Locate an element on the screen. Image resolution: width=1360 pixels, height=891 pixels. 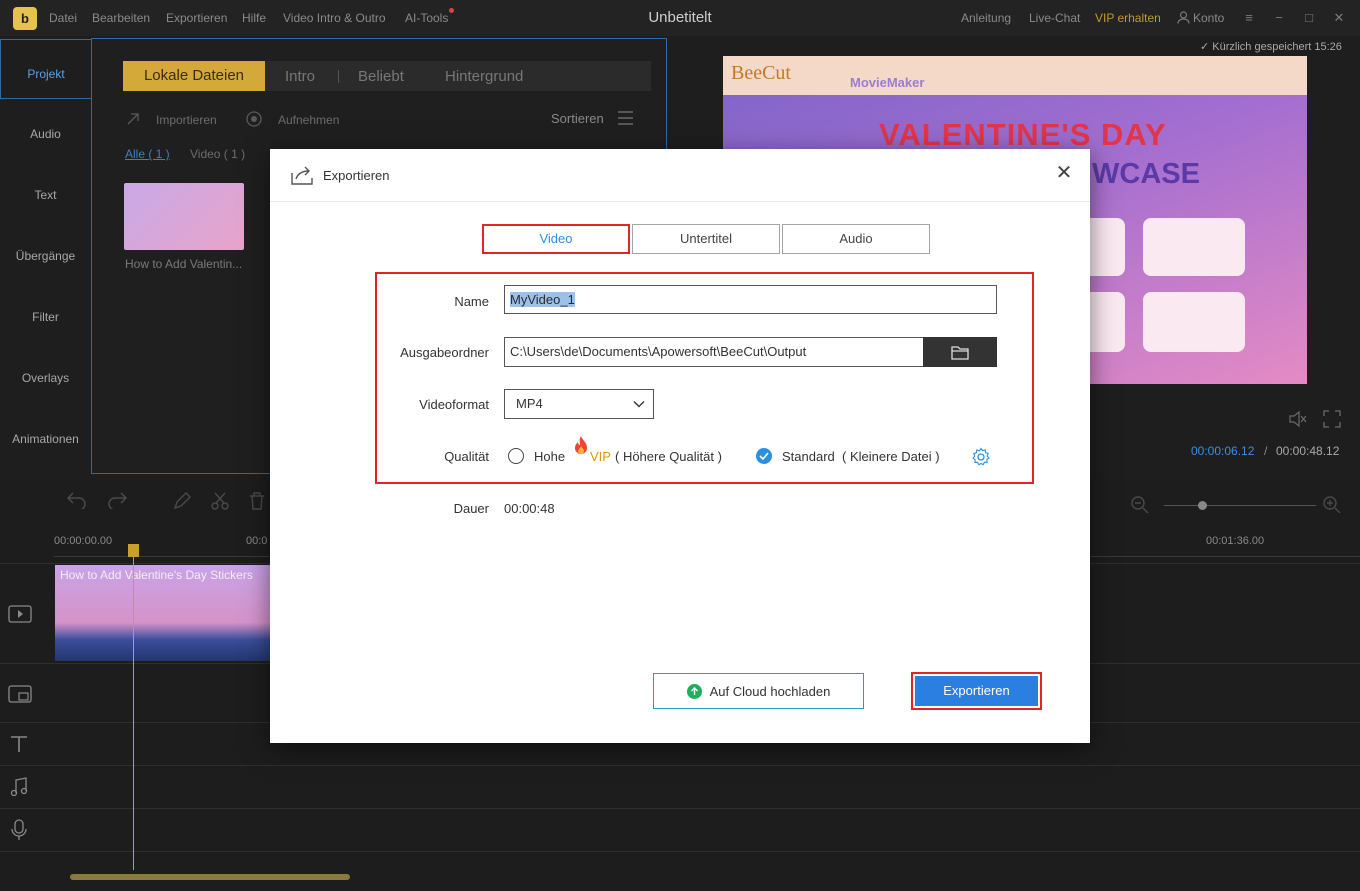
cut-icon is located at coordinates (220, 501).